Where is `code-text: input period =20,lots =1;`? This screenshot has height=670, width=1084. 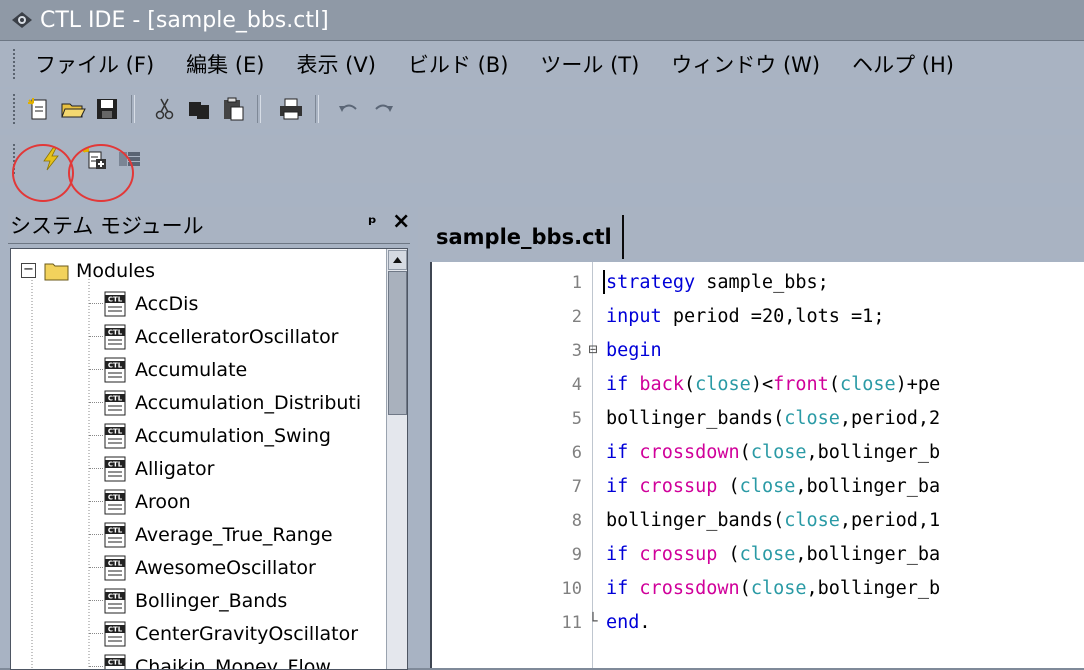
code-text: input period =20,lots =1; is located at coordinates (745, 316).